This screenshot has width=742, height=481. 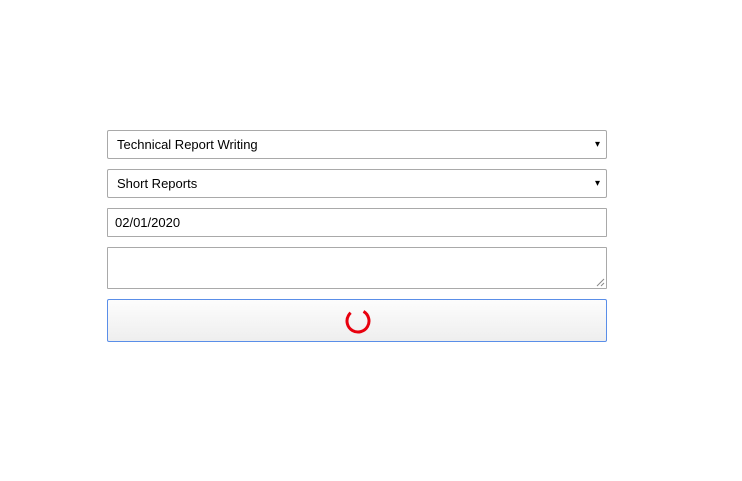 What do you see at coordinates (148, 222) in the screenshot?
I see `date-input-value: 02/01/2020` at bounding box center [148, 222].